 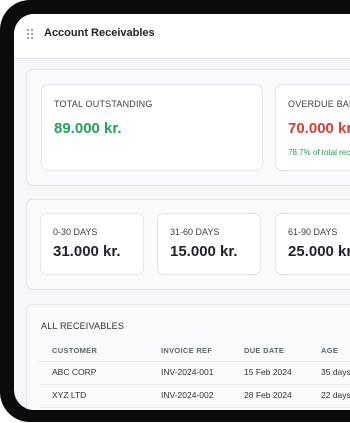 What do you see at coordinates (74, 372) in the screenshot?
I see `customer-cell: ABC CORP` at bounding box center [74, 372].